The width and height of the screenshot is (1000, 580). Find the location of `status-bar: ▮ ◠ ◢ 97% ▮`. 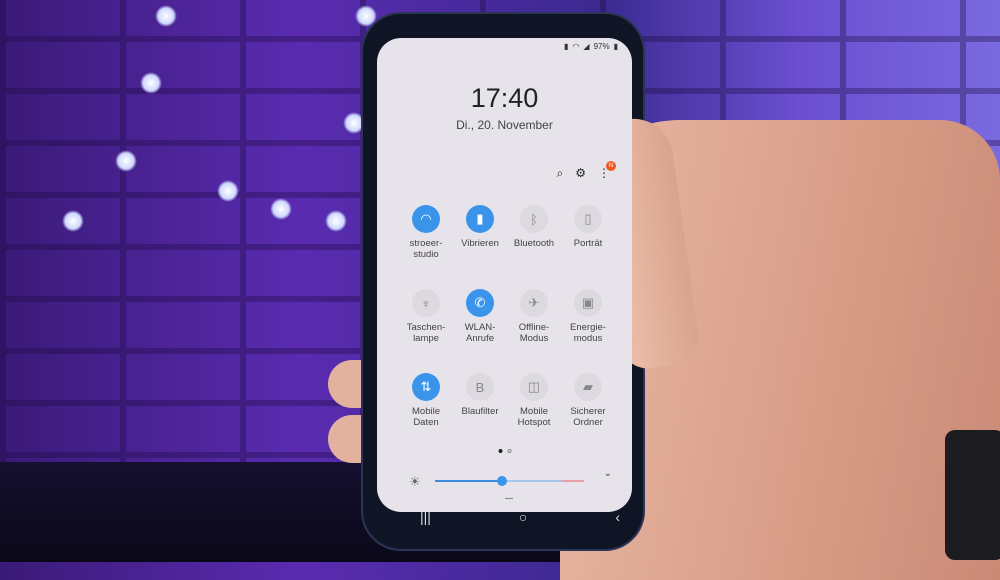

status-bar: ▮ ◠ ◢ 97% ▮ is located at coordinates (591, 46).